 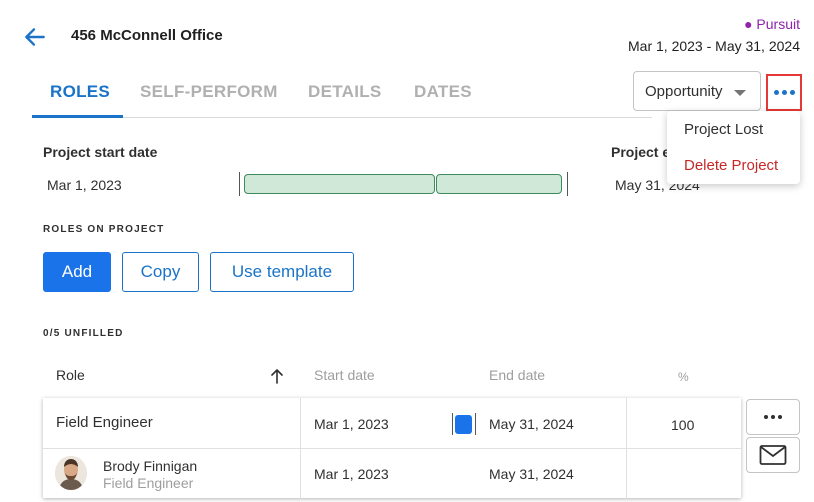 I want to click on column-header-role: Role, so click(x=70, y=375).